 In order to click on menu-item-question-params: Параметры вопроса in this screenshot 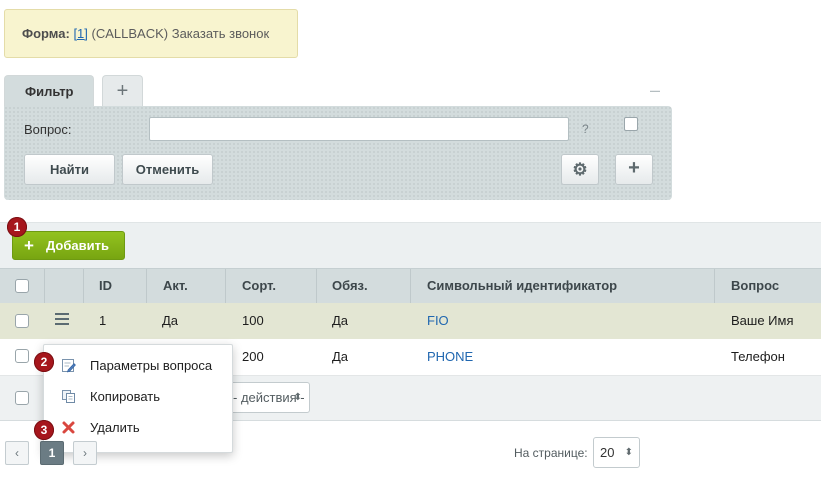, I will do `click(139, 365)`.